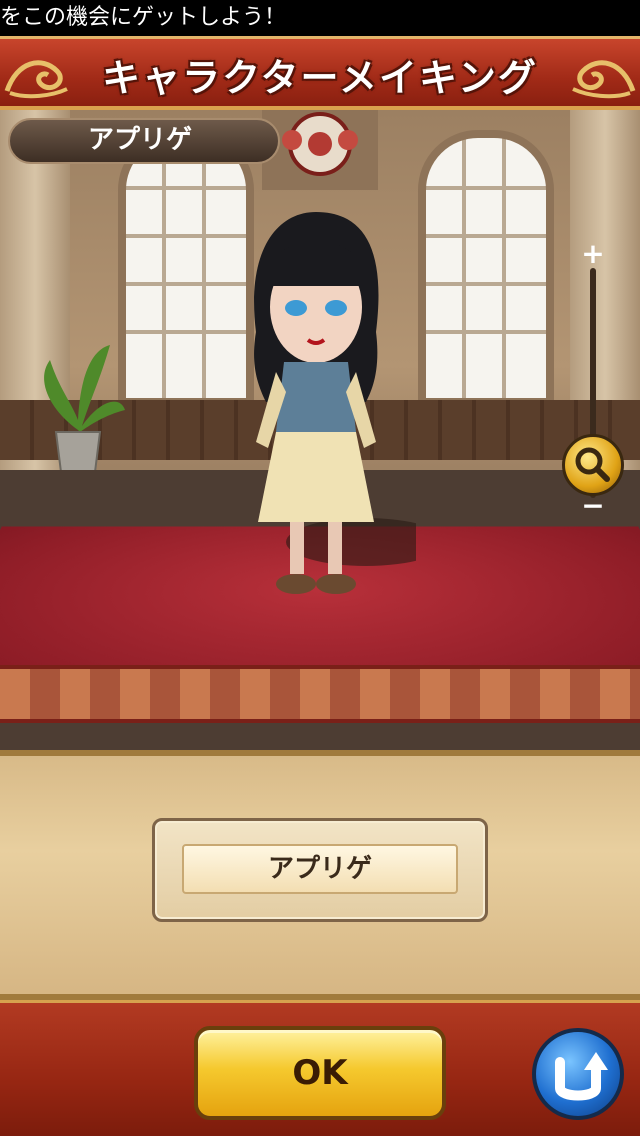  I want to click on back-button, so click(578, 1074).